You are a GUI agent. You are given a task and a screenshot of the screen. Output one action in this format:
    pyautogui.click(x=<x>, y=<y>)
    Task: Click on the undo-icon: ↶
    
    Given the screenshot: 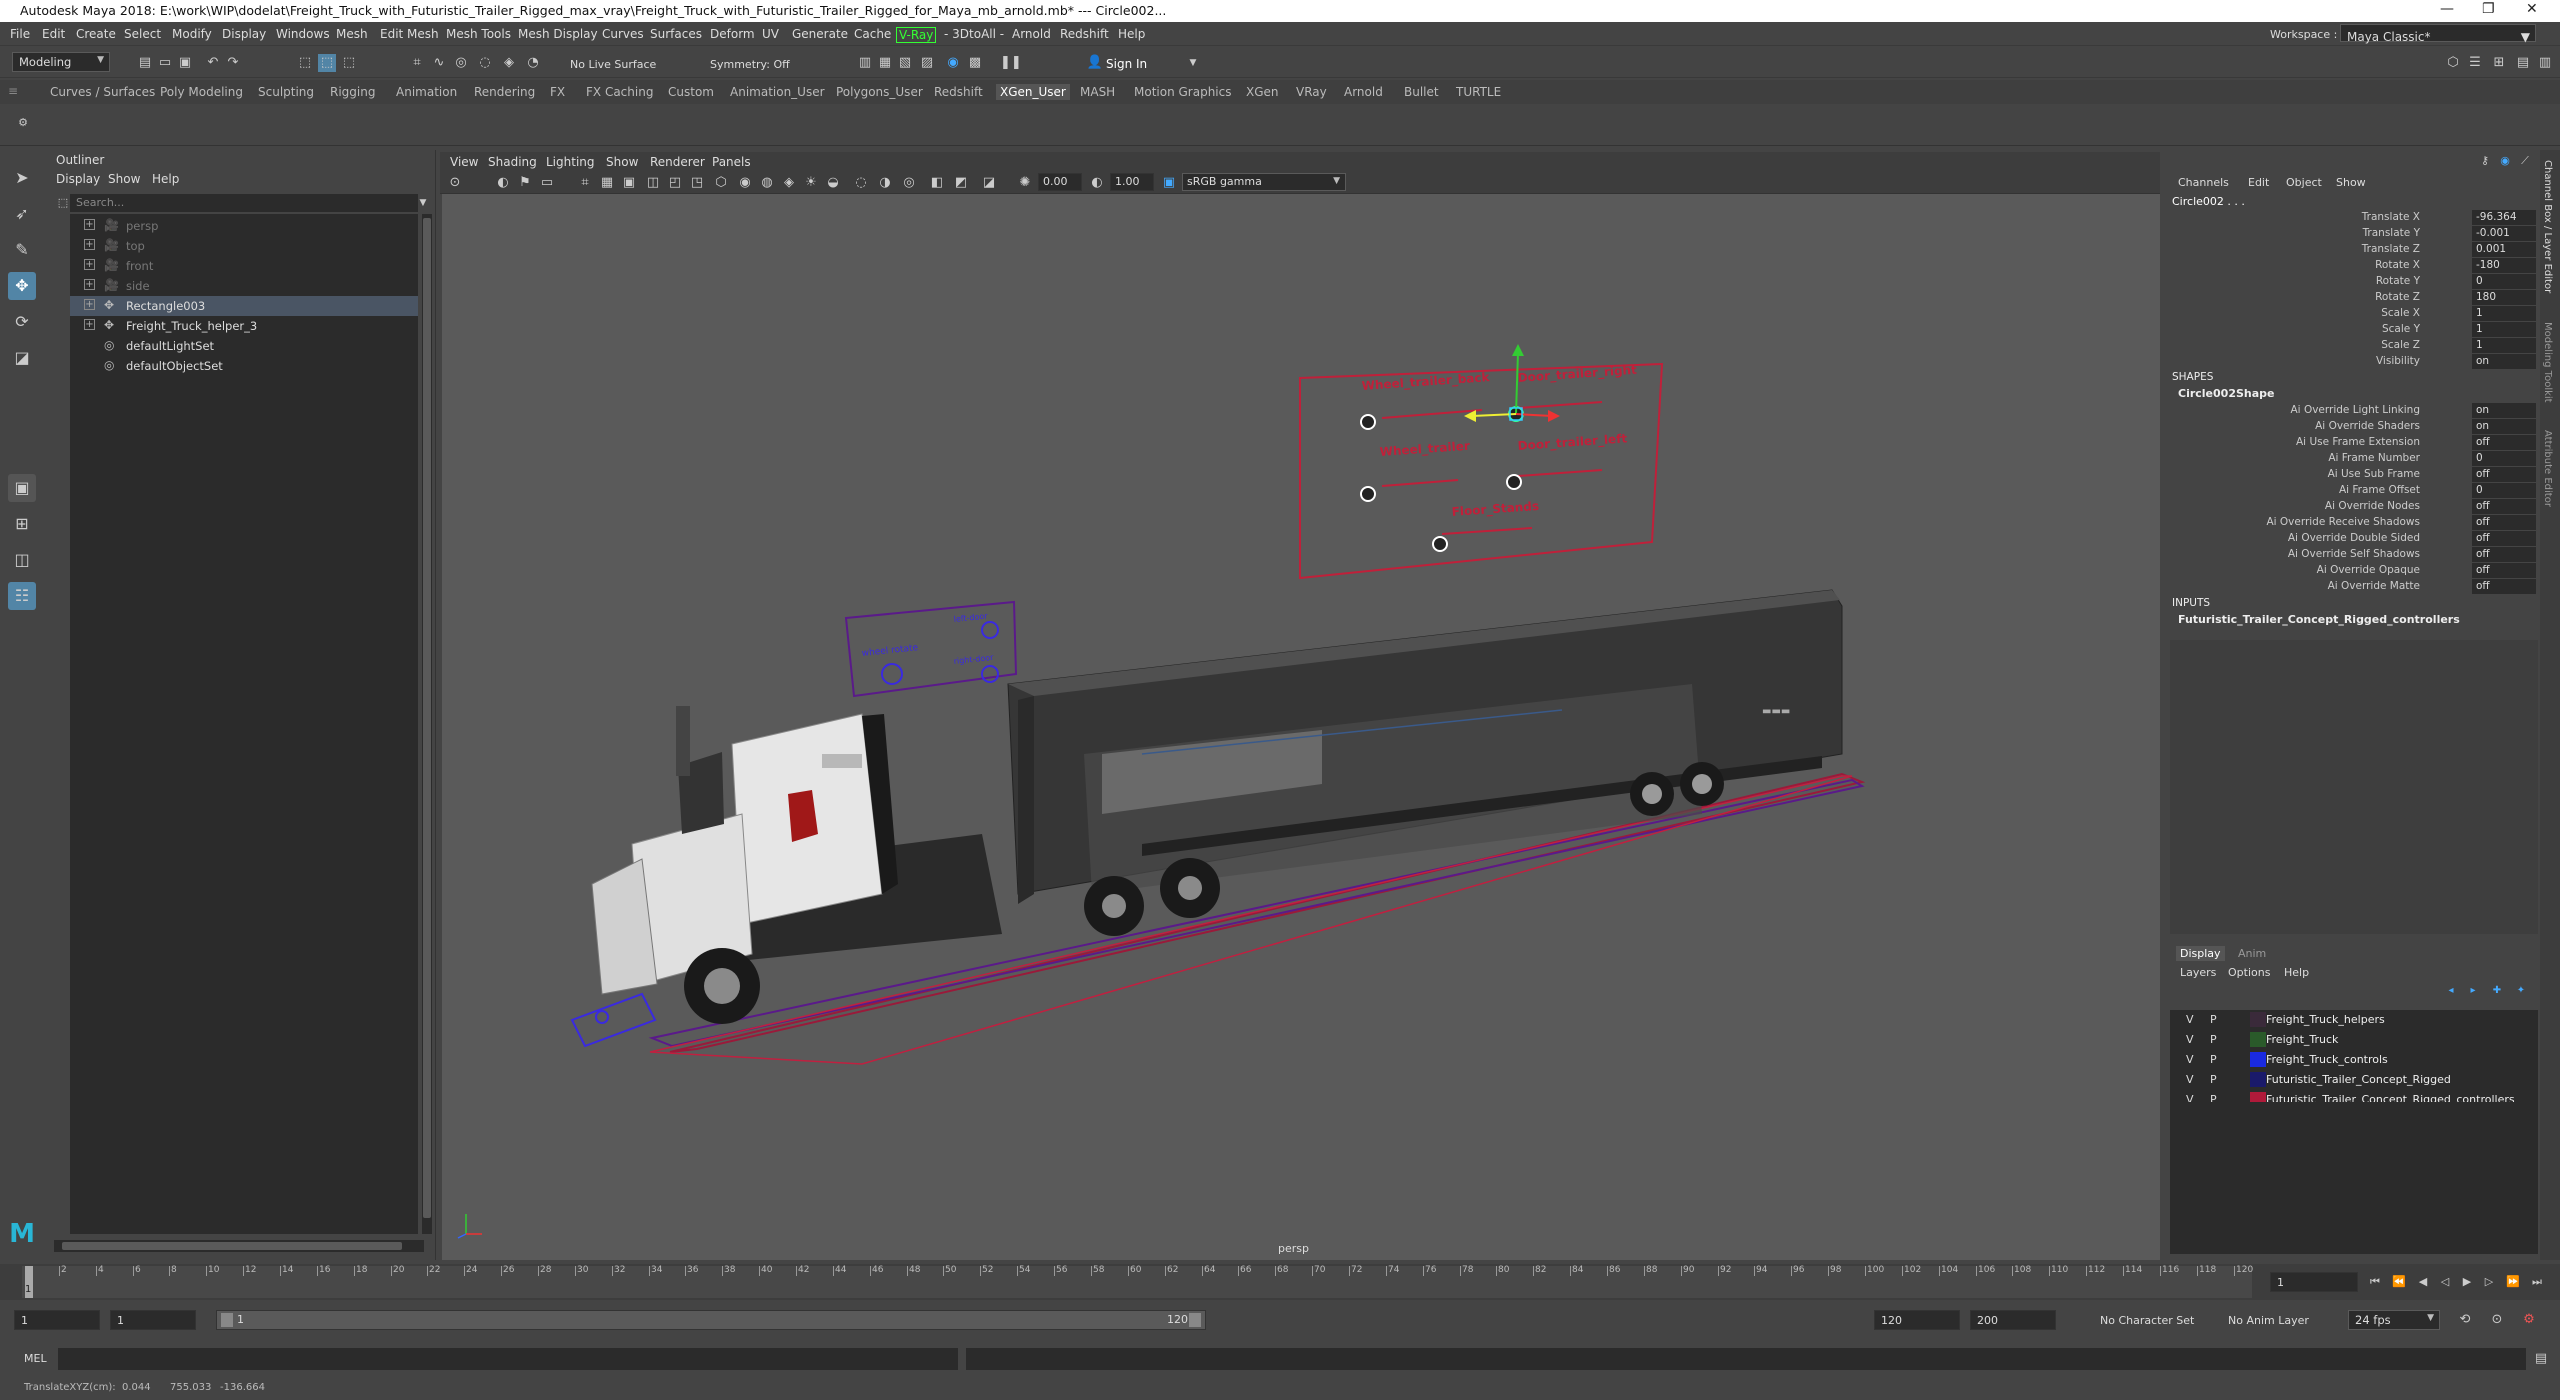 What is the action you would take?
    pyautogui.click(x=213, y=63)
    